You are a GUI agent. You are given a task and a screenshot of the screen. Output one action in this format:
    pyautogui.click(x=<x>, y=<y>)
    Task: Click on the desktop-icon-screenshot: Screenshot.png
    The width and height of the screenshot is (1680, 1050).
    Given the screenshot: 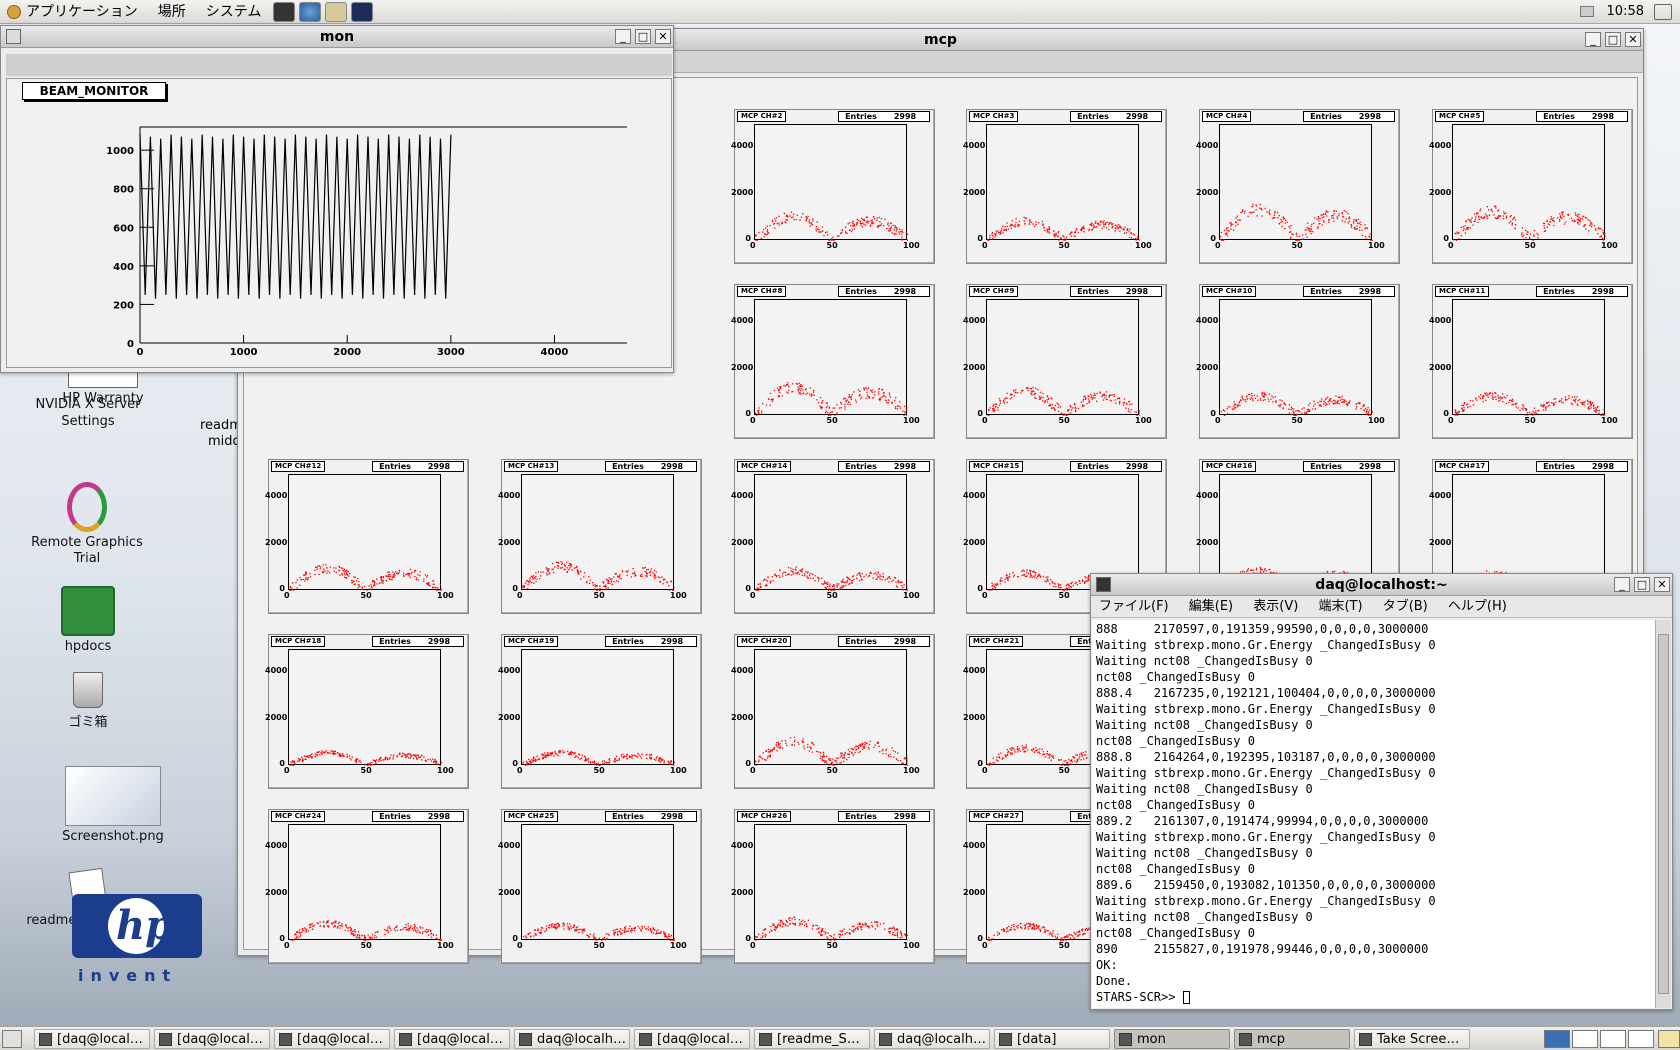 What is the action you would take?
    pyautogui.click(x=113, y=805)
    